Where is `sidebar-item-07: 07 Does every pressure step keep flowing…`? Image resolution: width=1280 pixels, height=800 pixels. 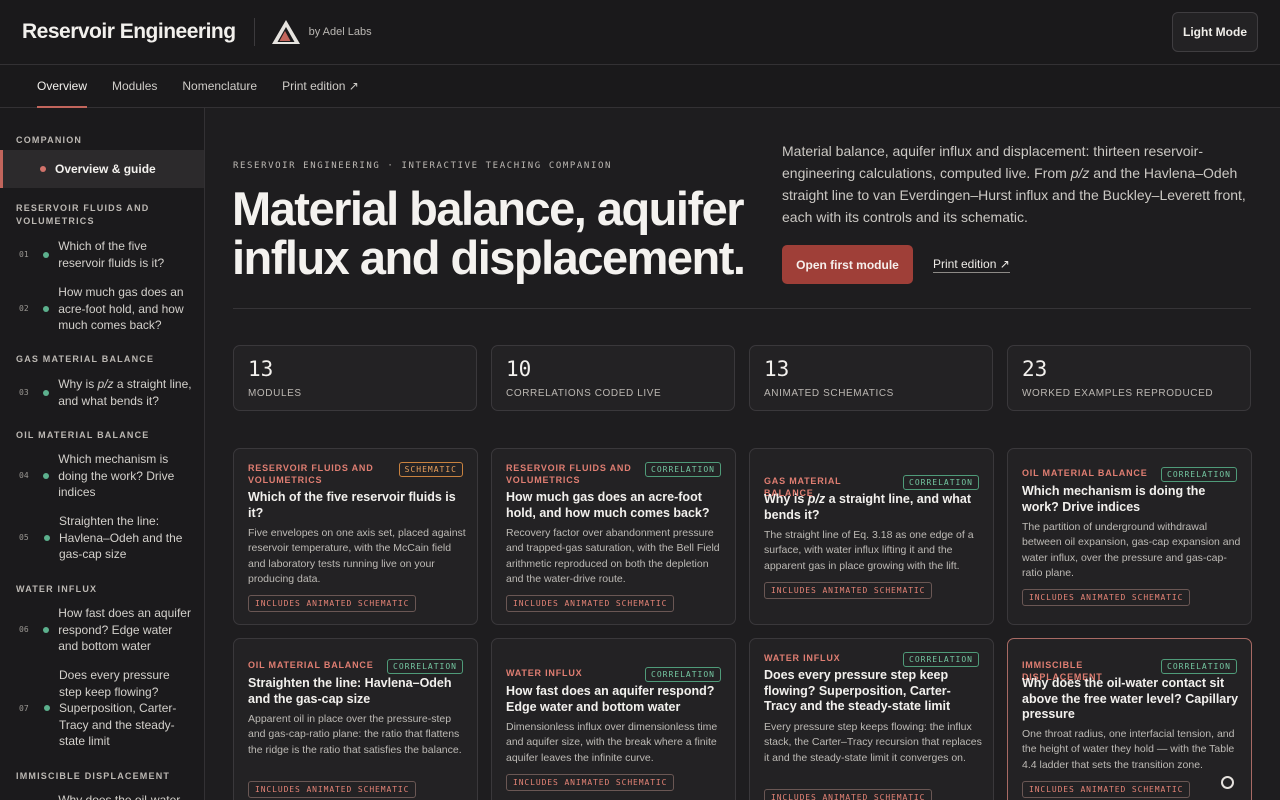
sidebar-item-07: 07 Does every pressure step keep flowing… is located at coordinates (102, 708).